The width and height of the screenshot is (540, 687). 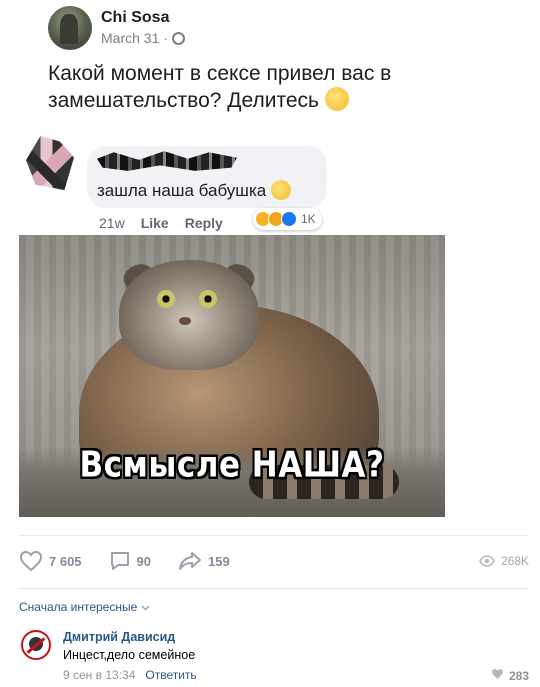 What do you see at coordinates (232, 465) in the screenshot?
I see `meme-caption: Всмысле НАША?` at bounding box center [232, 465].